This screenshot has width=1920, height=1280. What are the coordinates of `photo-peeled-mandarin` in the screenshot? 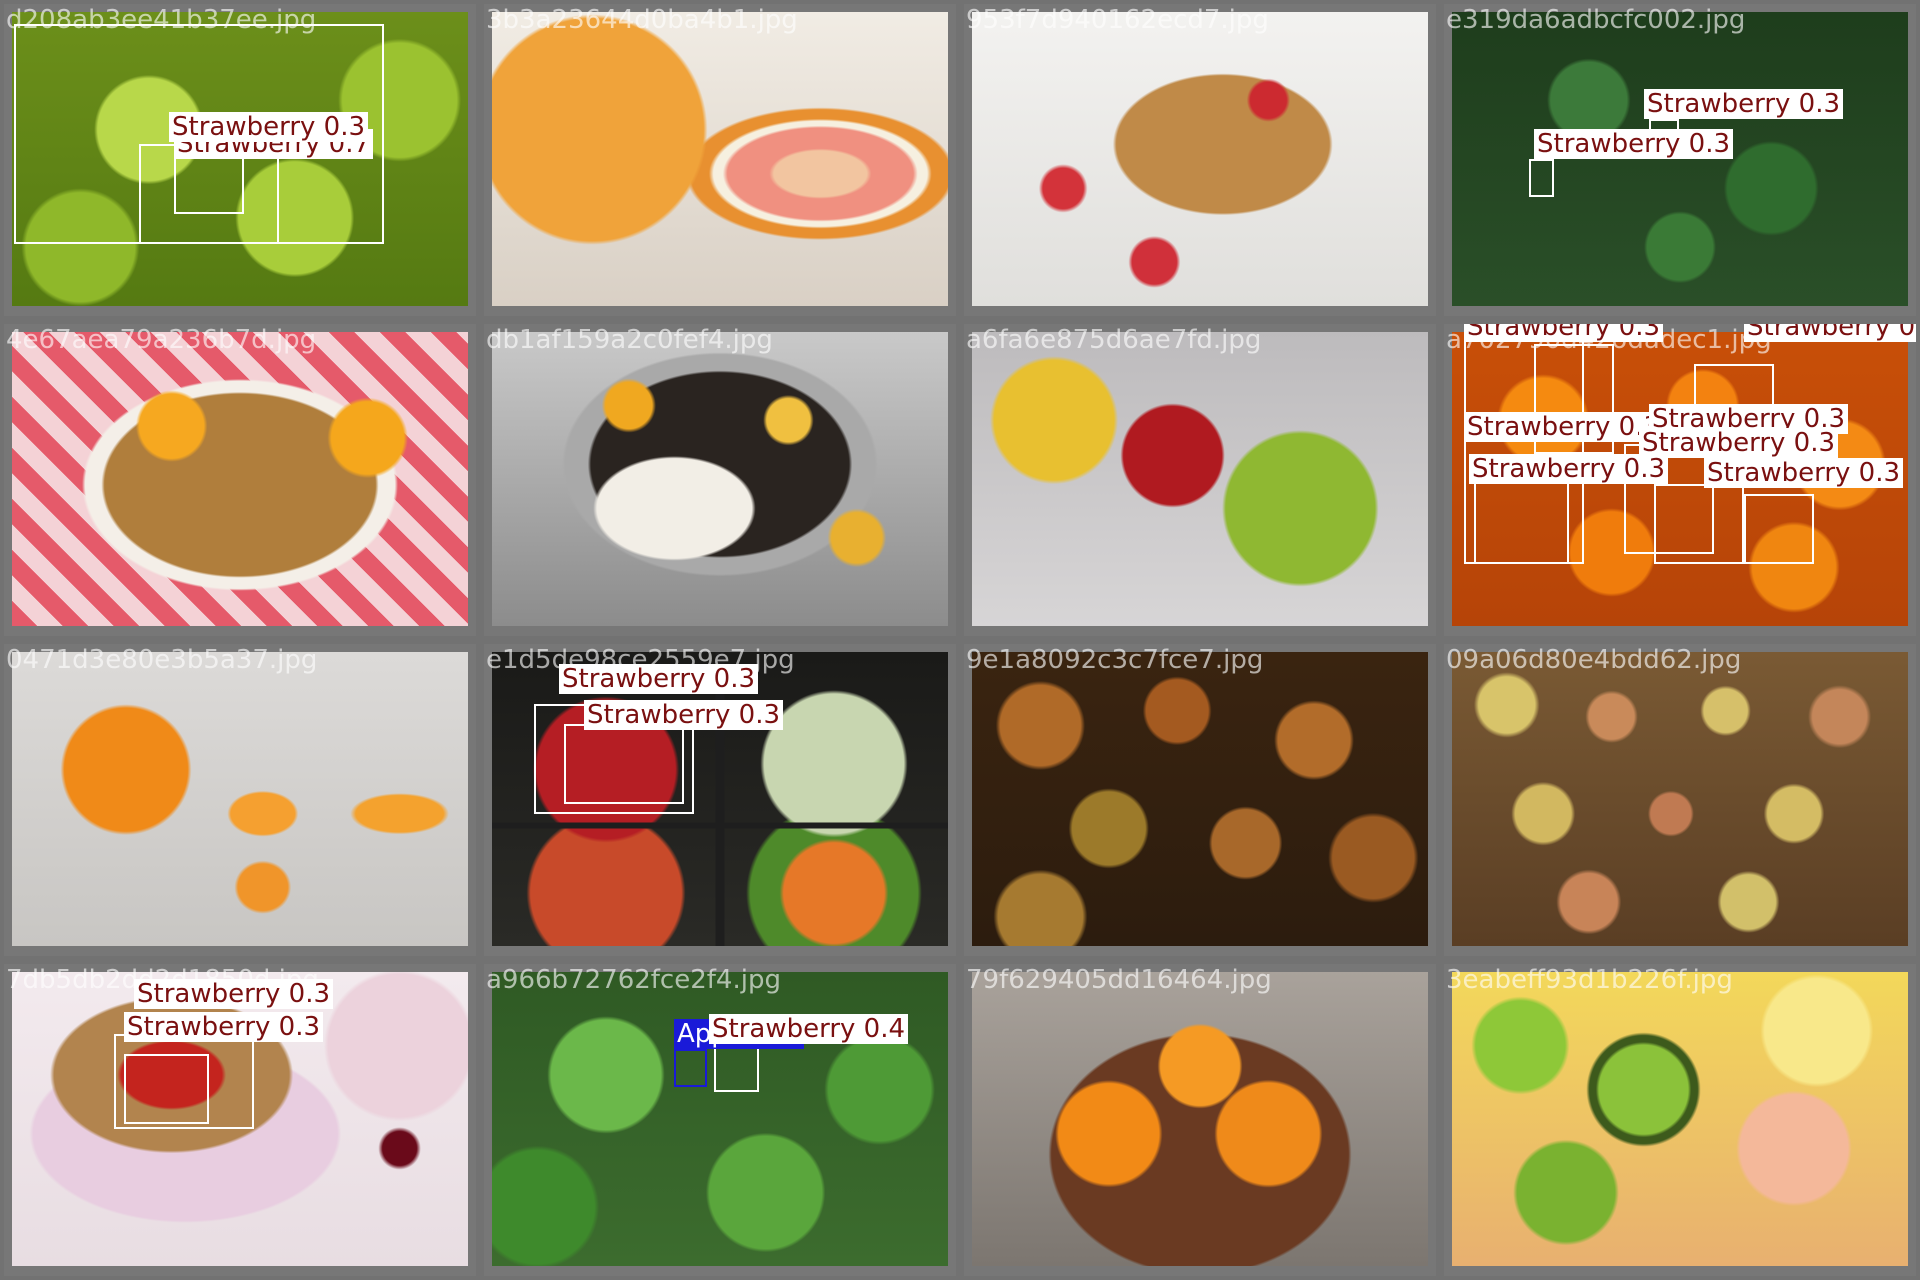 It's located at (240, 799).